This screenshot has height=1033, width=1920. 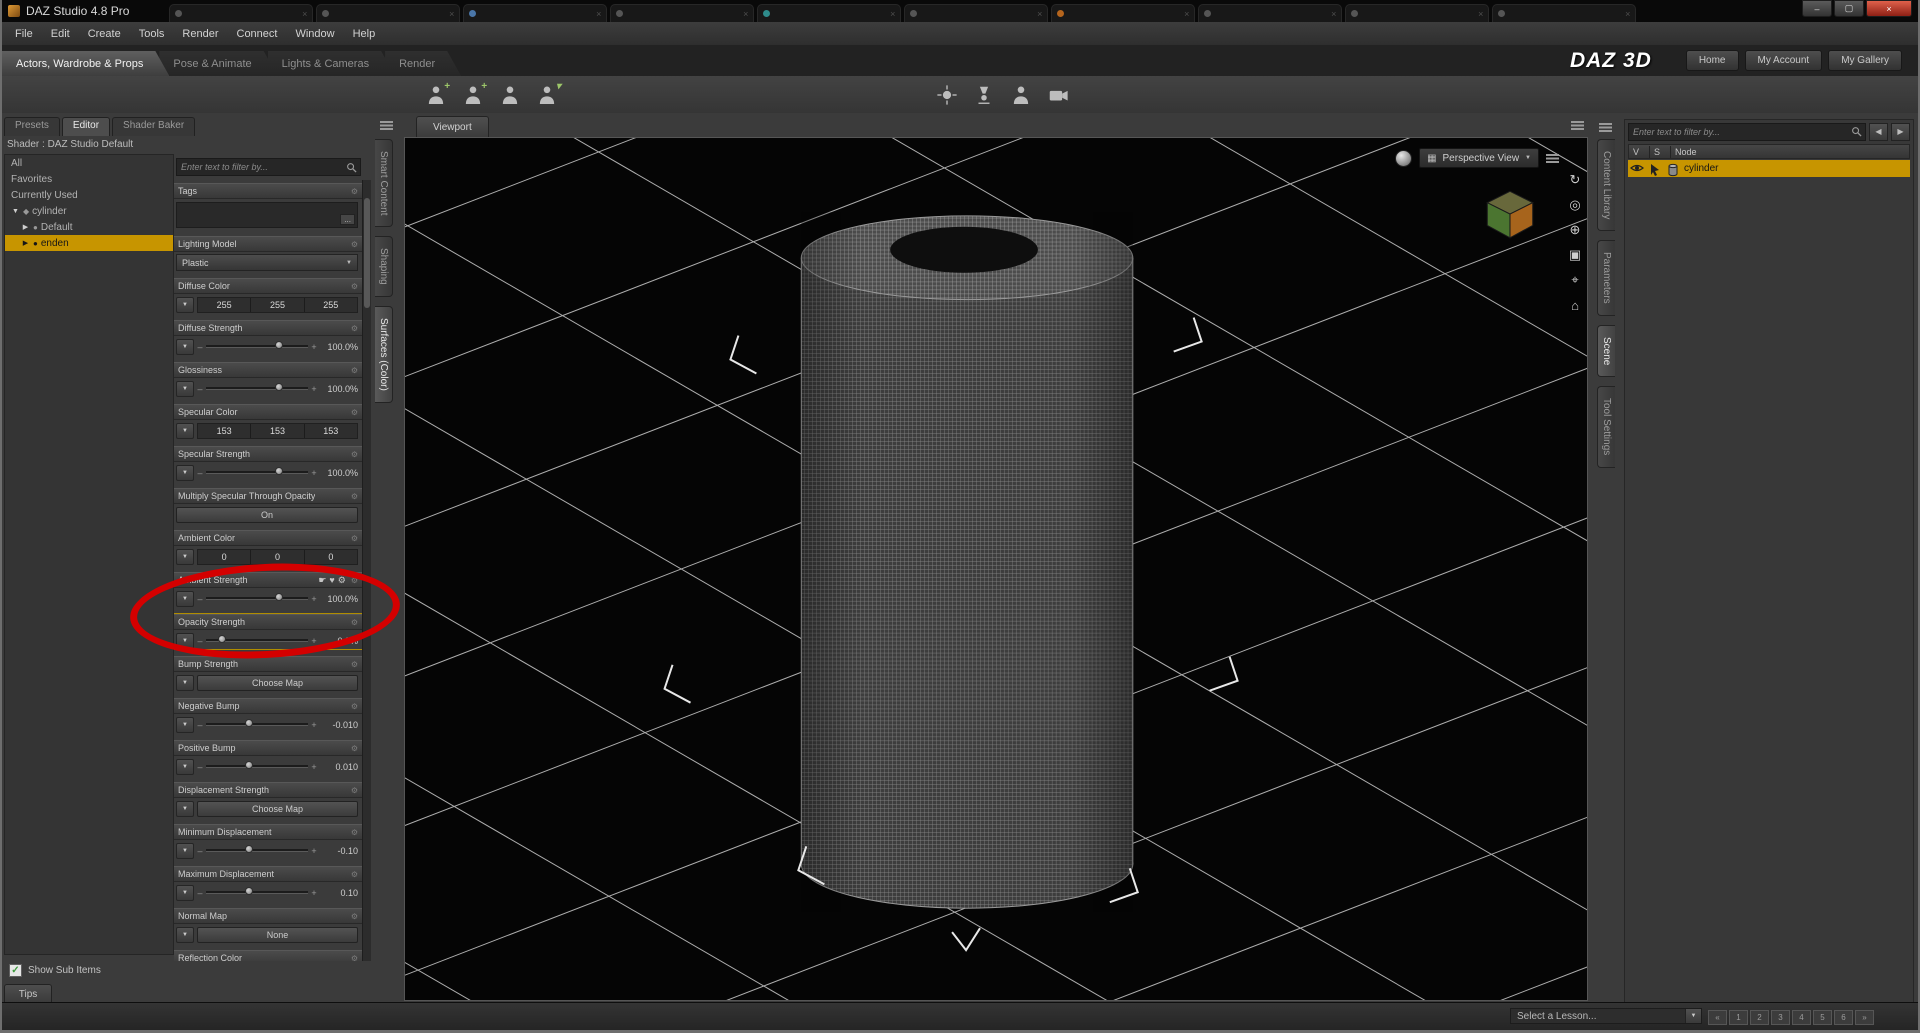 What do you see at coordinates (267, 514) in the screenshot?
I see `multiply-specular-through-opacity-button: On` at bounding box center [267, 514].